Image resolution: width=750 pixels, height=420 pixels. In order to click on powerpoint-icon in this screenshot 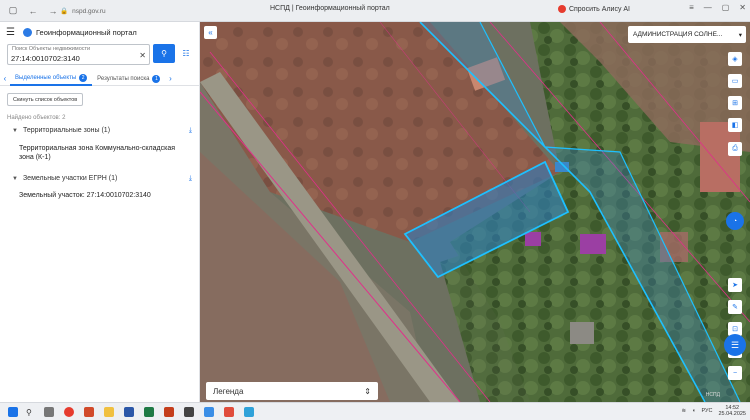, I will do `click(169, 412)`.